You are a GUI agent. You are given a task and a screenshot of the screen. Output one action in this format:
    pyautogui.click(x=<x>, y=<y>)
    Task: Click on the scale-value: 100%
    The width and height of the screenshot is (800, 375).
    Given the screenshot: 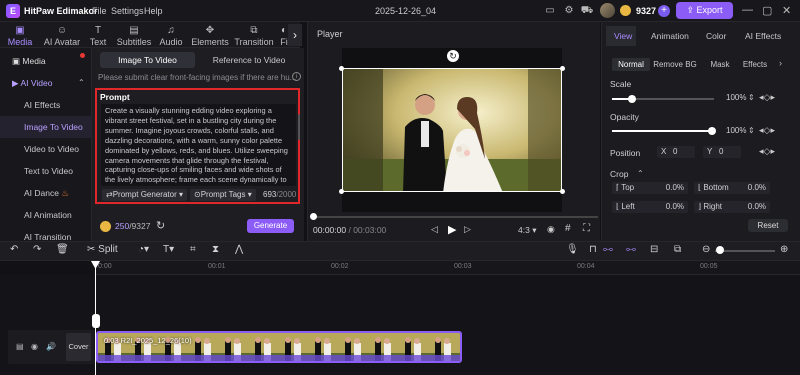 What is the action you would take?
    pyautogui.click(x=736, y=97)
    